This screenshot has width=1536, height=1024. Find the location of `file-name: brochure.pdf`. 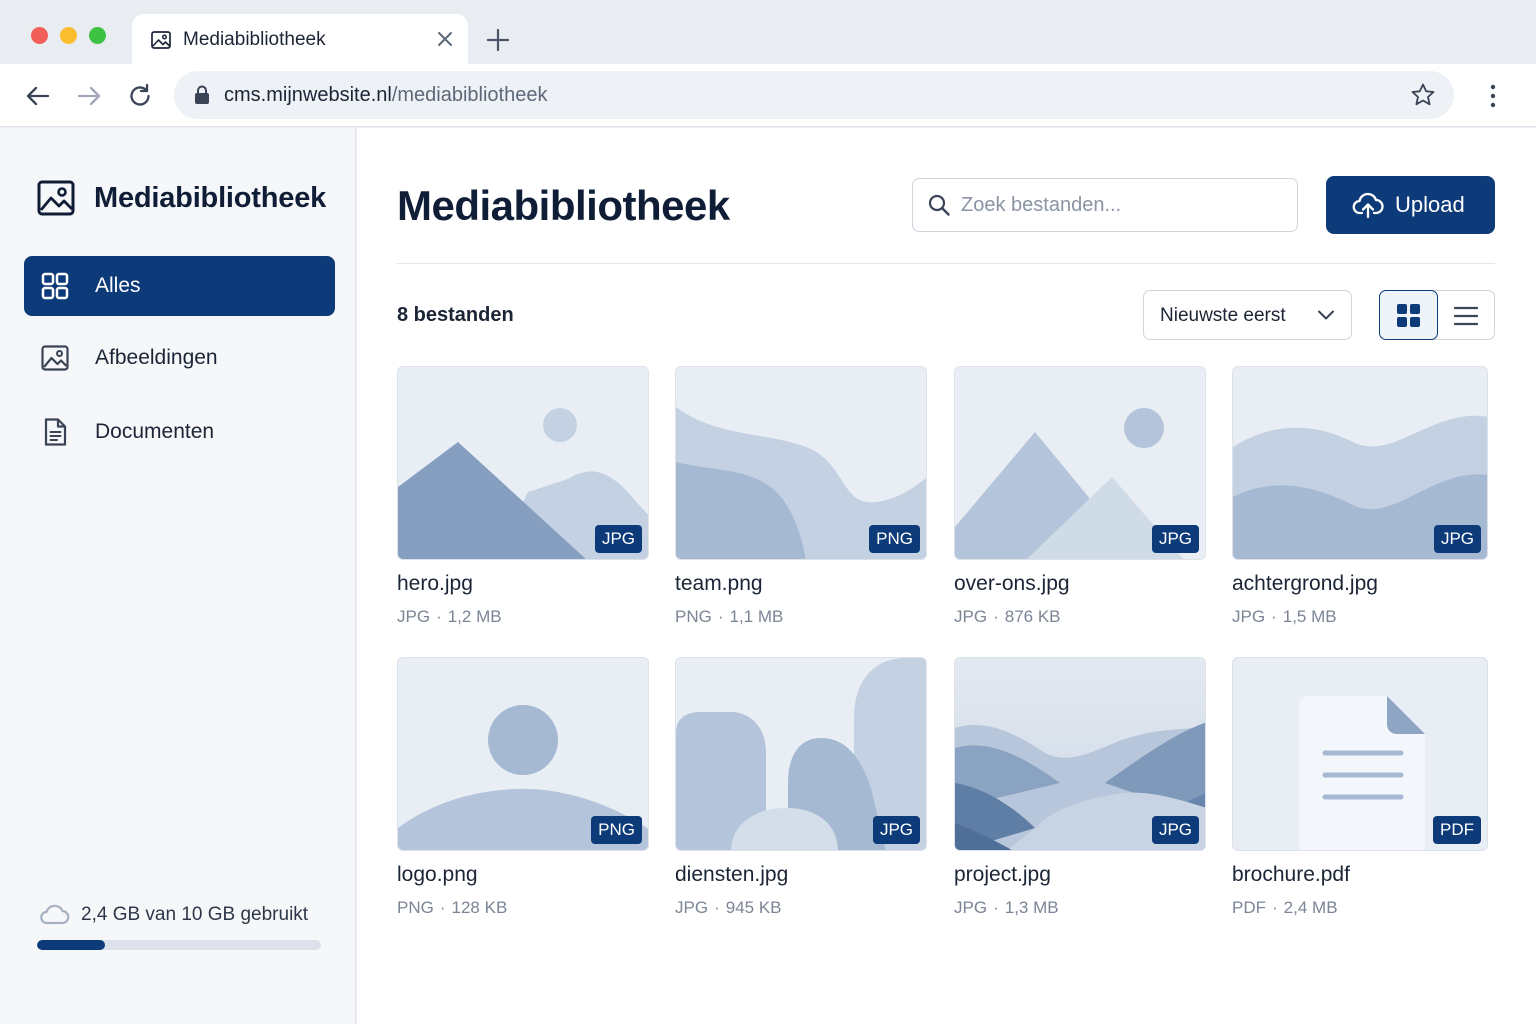

file-name: brochure.pdf is located at coordinates (1291, 874).